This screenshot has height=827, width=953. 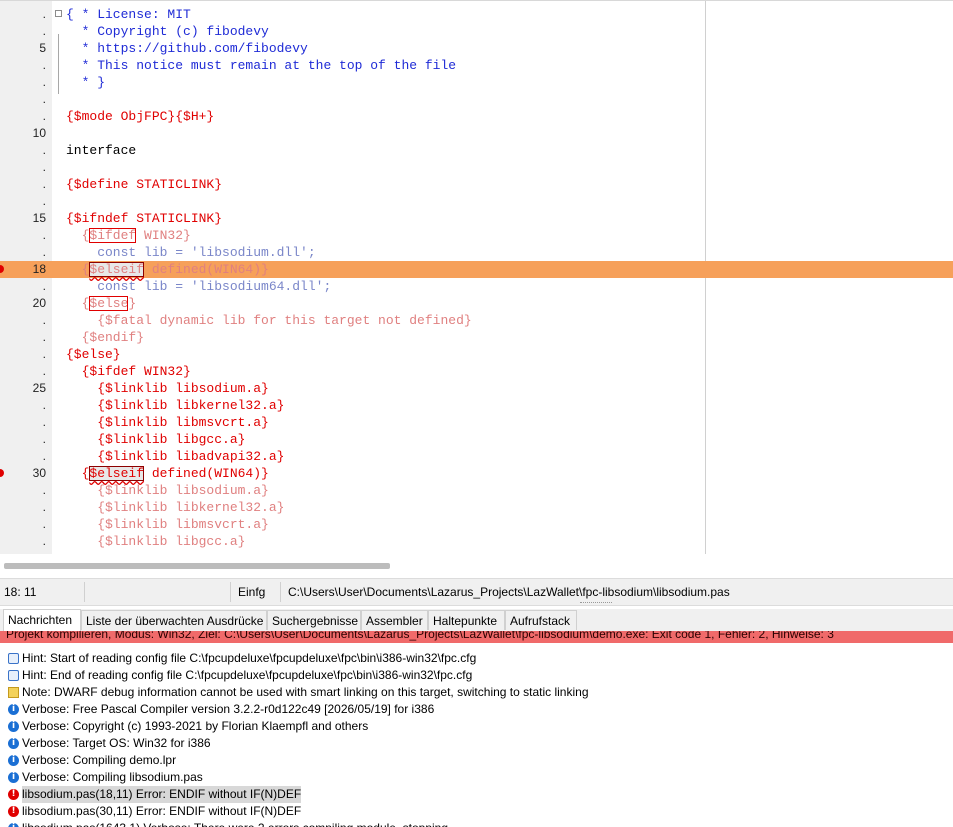 I want to click on gutter-cell: 20, so click(x=26, y=303).